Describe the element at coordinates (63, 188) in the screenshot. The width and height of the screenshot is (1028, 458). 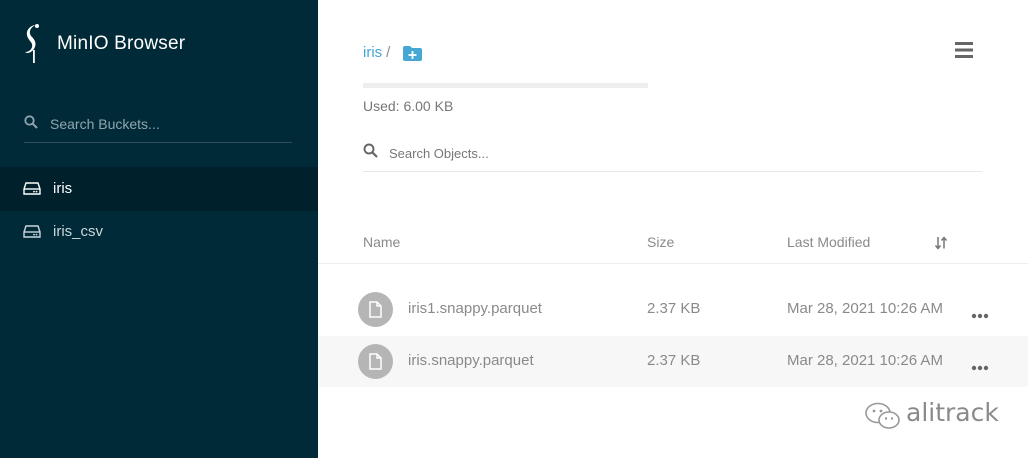
I see `bucket-label: iris` at that location.